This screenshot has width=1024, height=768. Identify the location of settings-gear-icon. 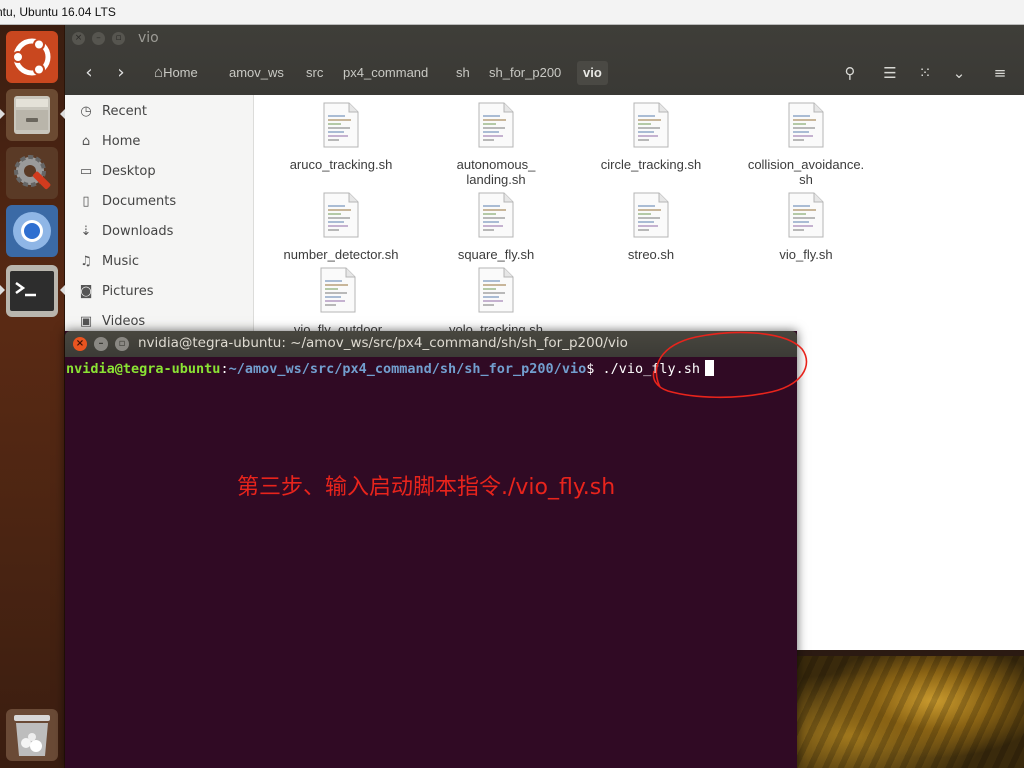
(32, 173).